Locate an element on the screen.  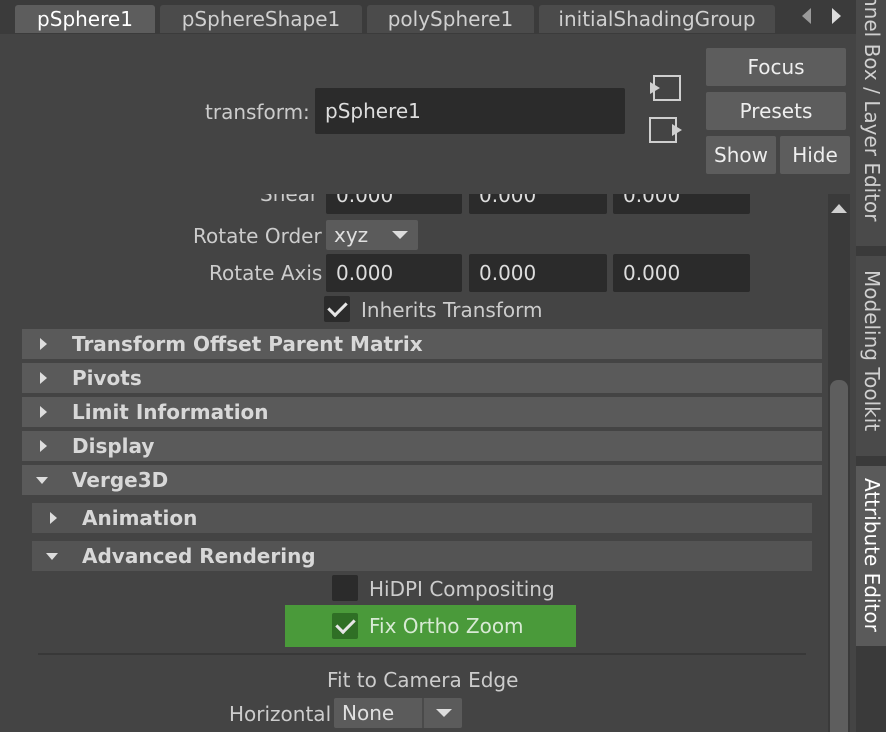
section-advanced-rendering: Advanced Rendering is located at coordinates (422, 556).